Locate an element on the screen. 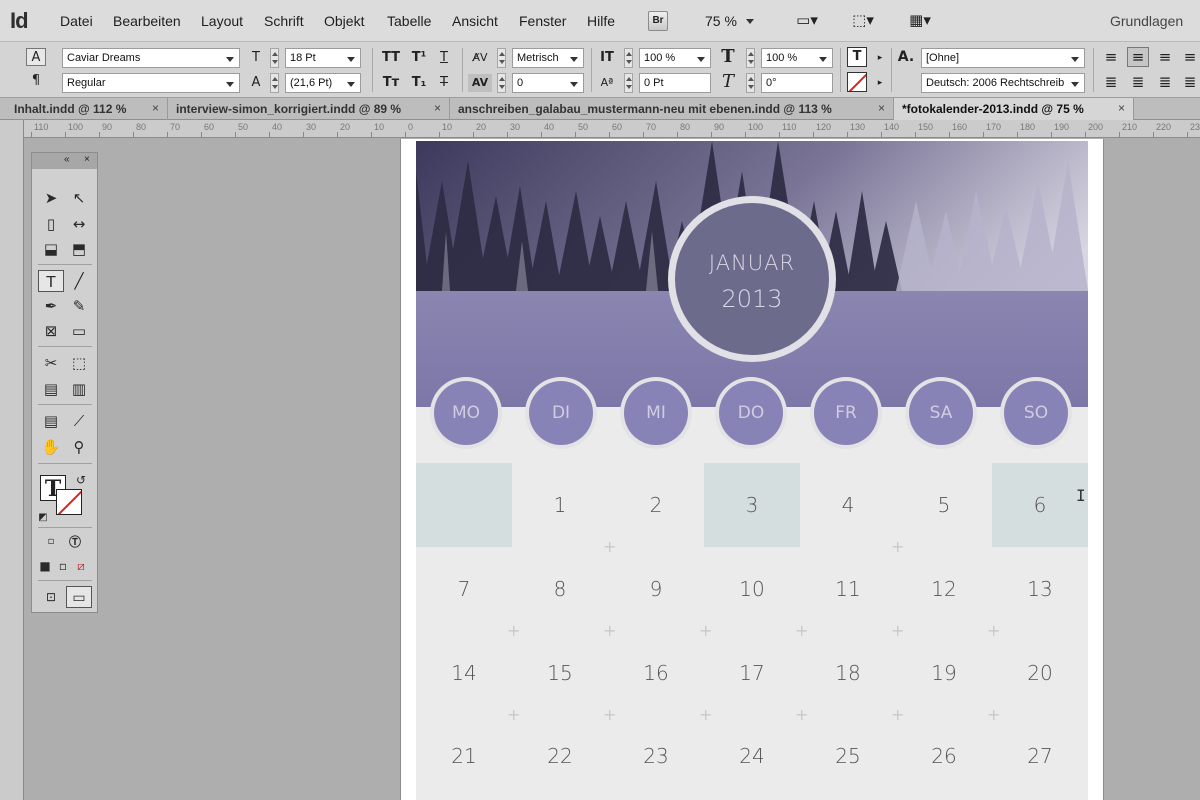 The width and height of the screenshot is (1200, 800). rectangle-frame-tool-icon: ⊠ is located at coordinates (51, 331).